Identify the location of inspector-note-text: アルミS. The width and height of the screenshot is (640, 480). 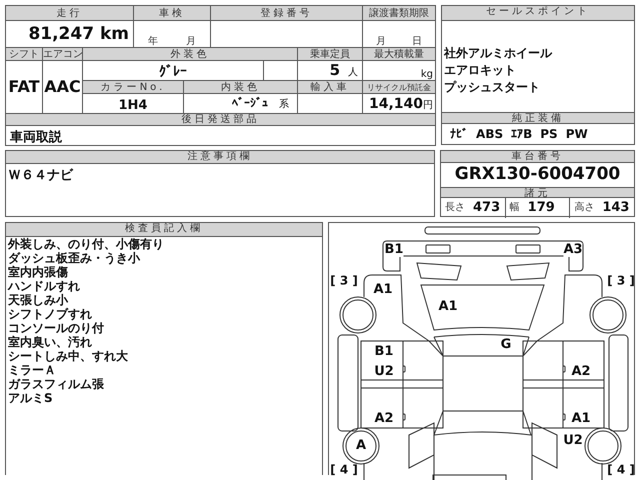
(31, 398).